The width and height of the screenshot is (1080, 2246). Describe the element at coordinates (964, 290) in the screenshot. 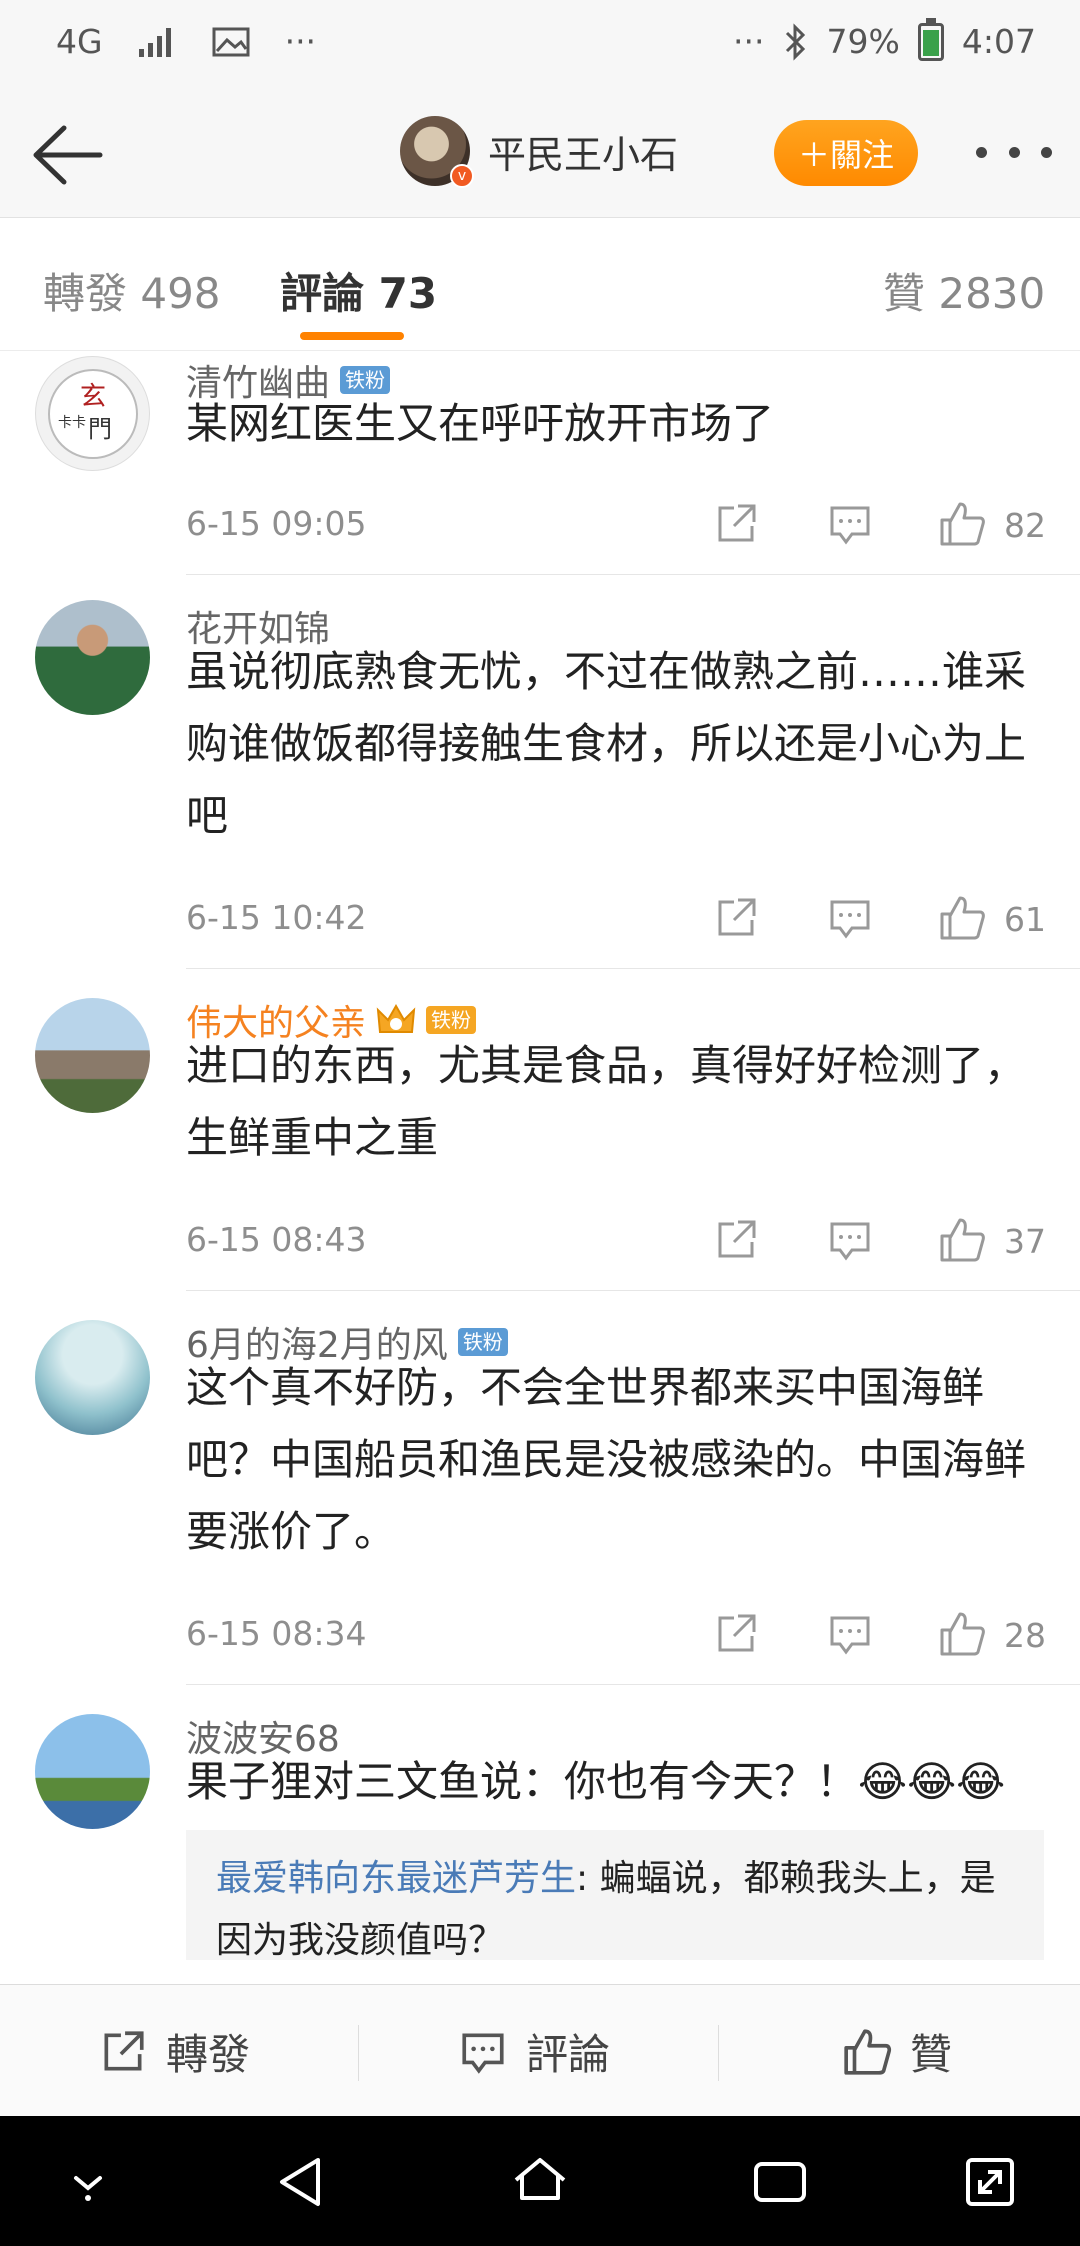

I see `tab-likes: 贊 2830` at that location.